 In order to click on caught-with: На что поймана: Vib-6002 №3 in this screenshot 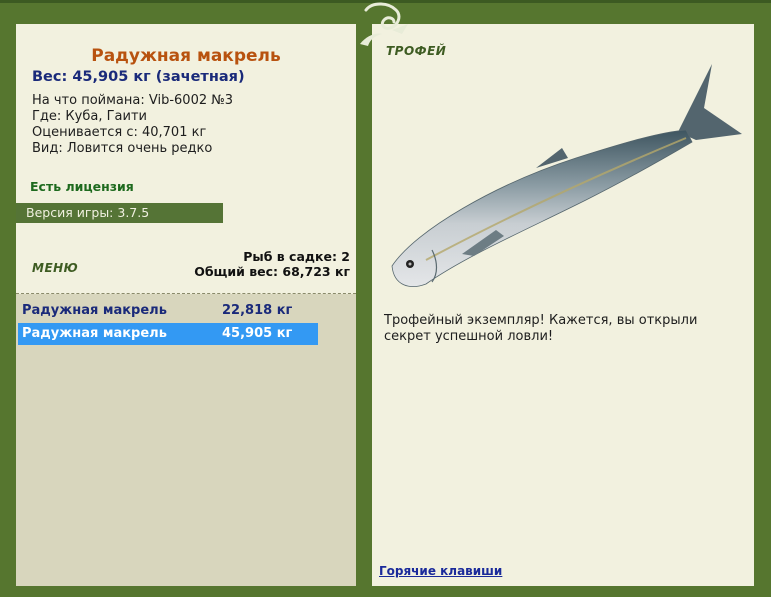, I will do `click(133, 100)`.